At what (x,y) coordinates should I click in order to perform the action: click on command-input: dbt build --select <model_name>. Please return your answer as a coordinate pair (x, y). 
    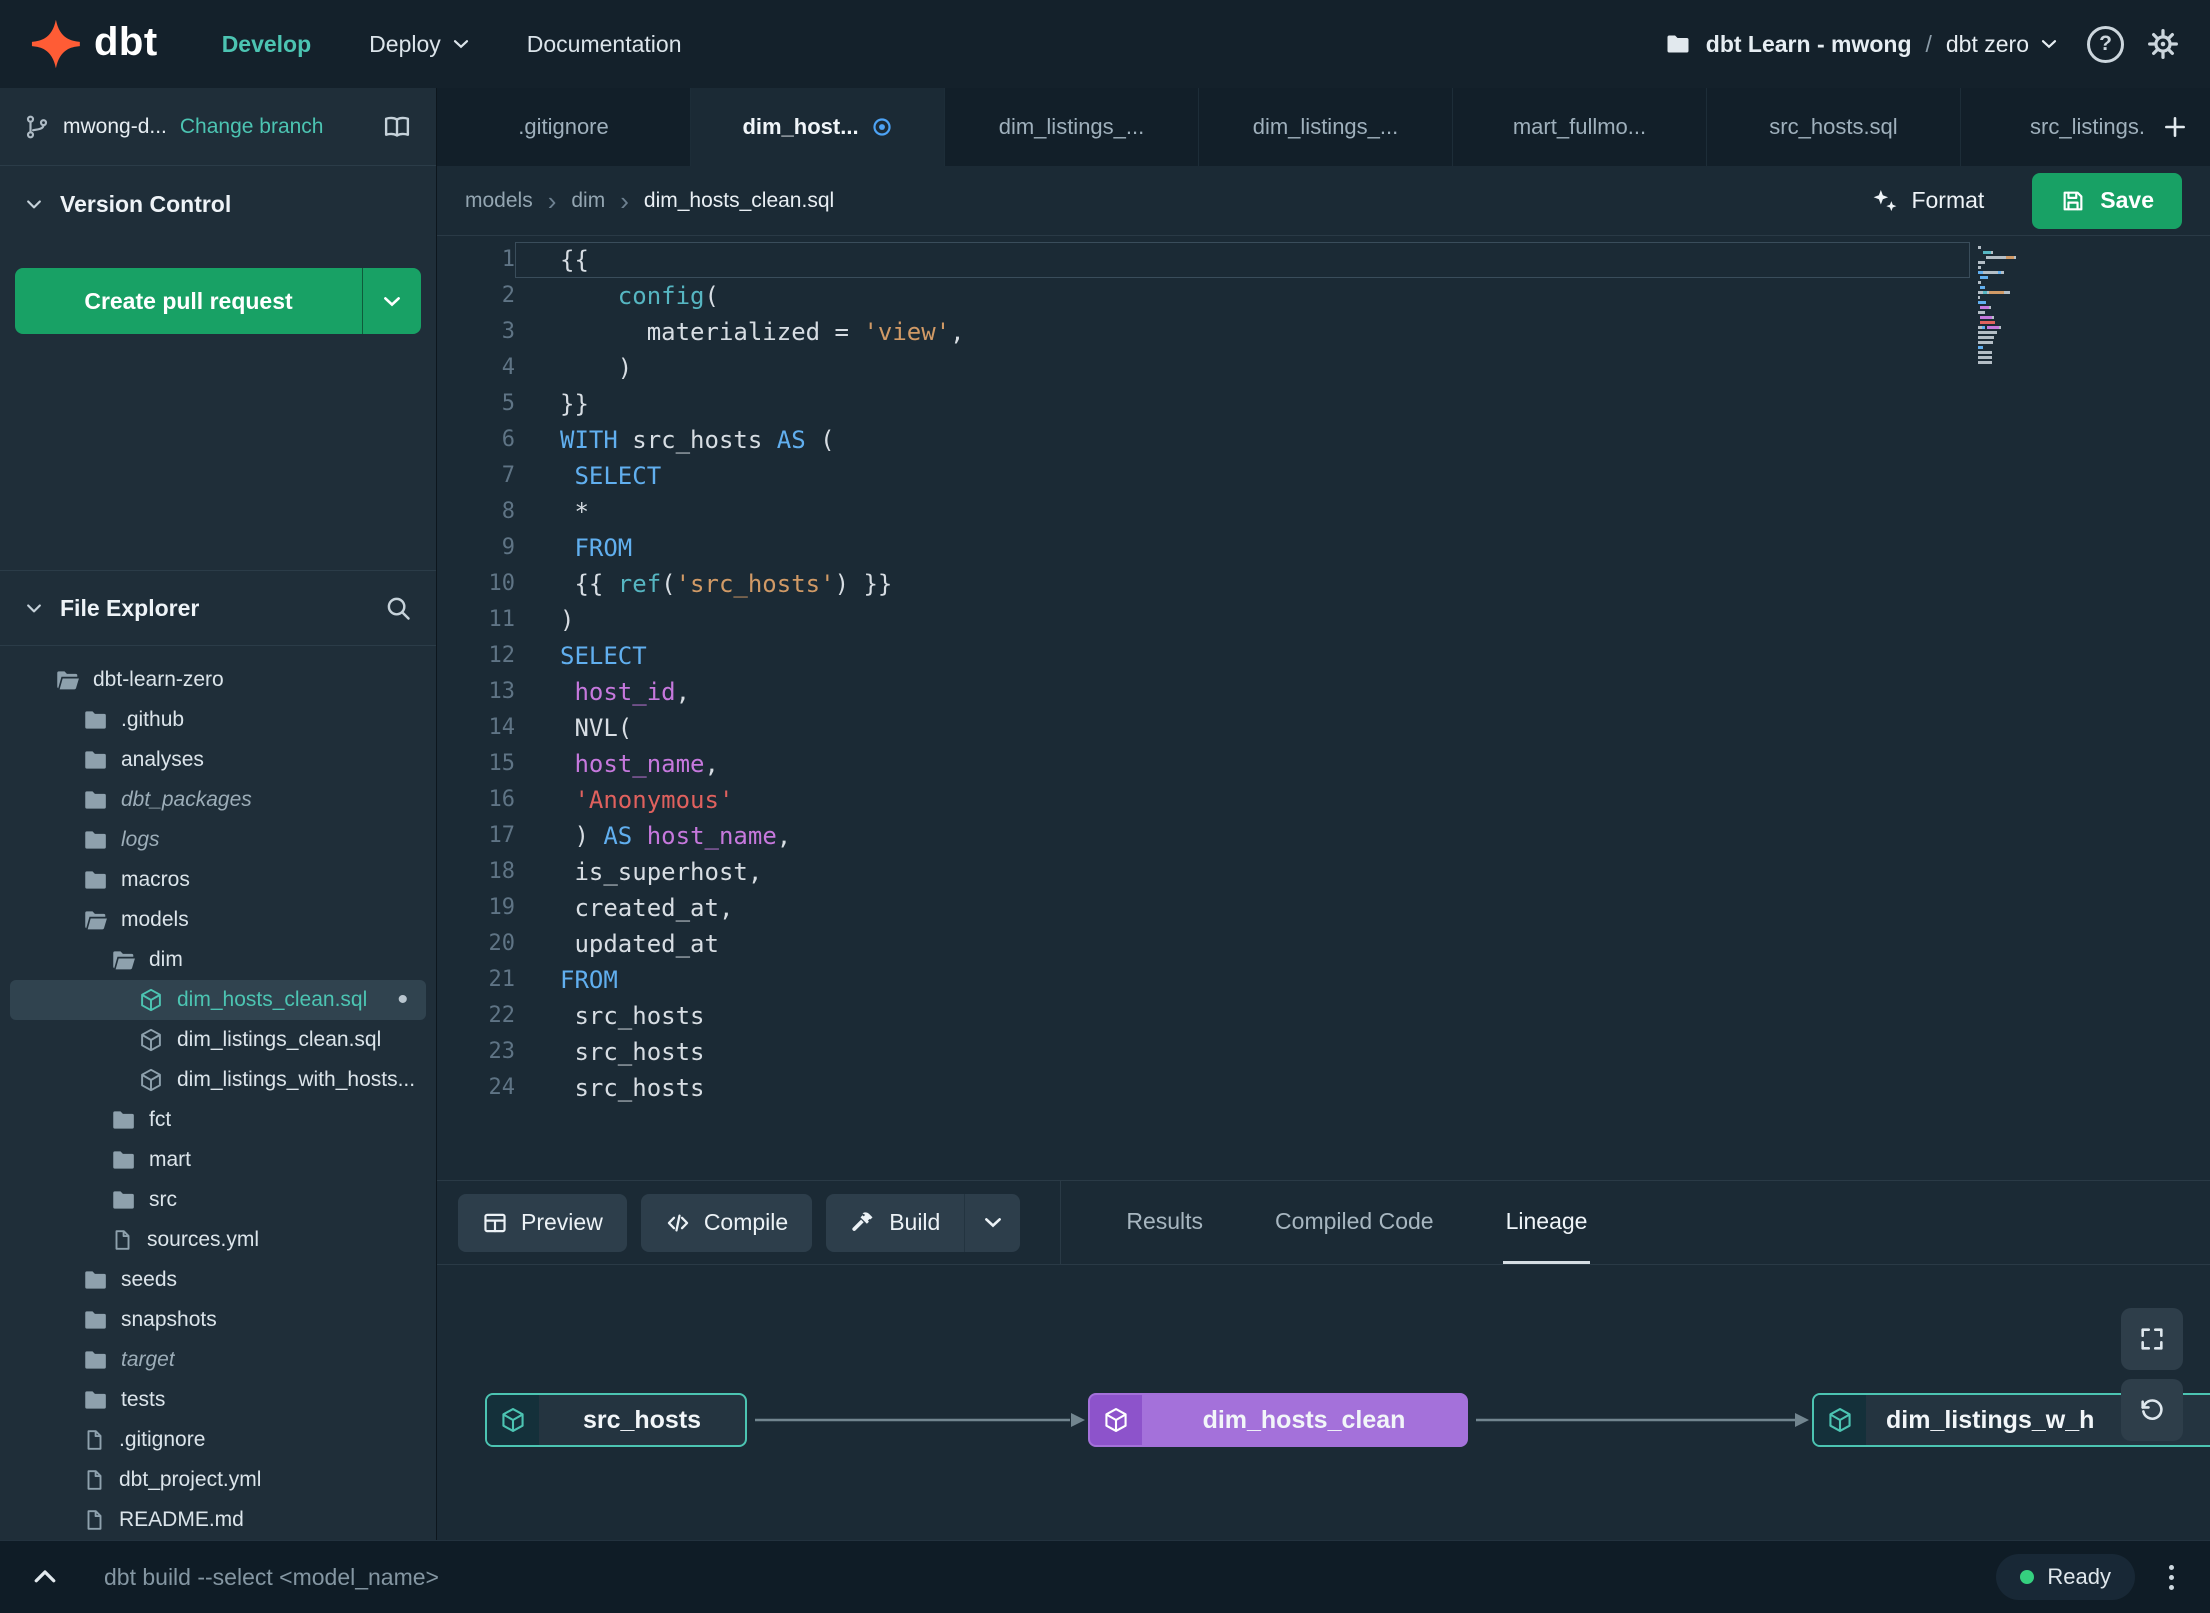
    Looking at the image, I should click on (271, 1577).